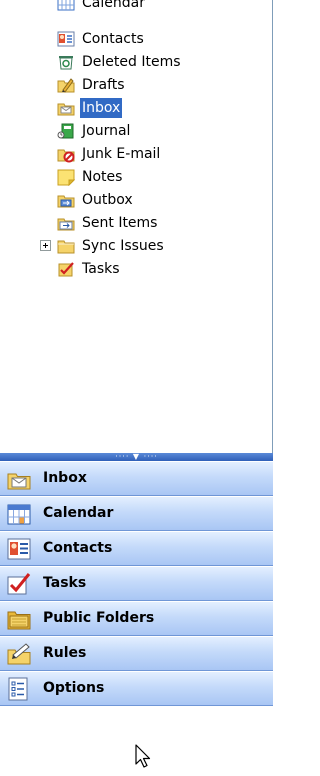  I want to click on tree-item-contacts: Contacts, so click(136, 39).